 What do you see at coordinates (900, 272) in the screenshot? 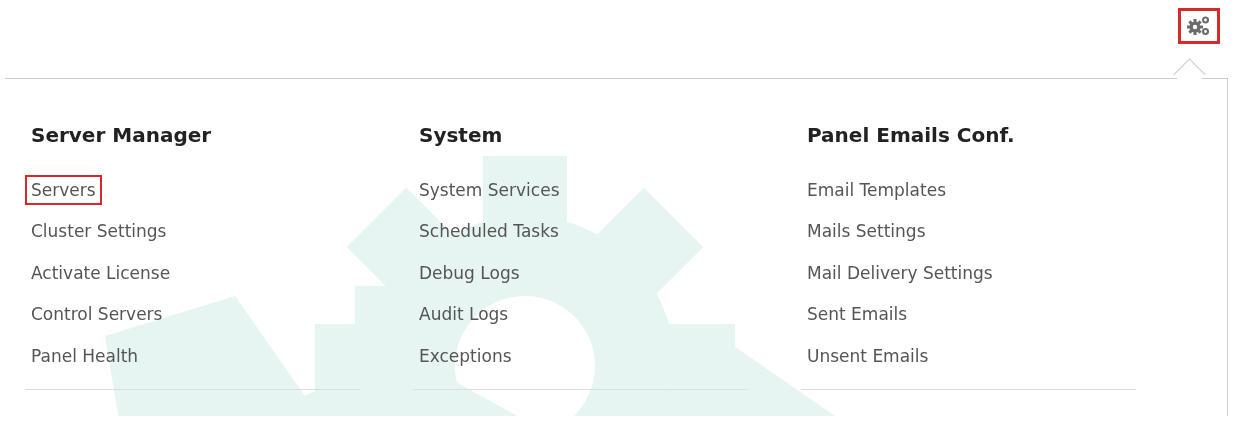
I see `menu-link: Mail Delivery Settings` at bounding box center [900, 272].